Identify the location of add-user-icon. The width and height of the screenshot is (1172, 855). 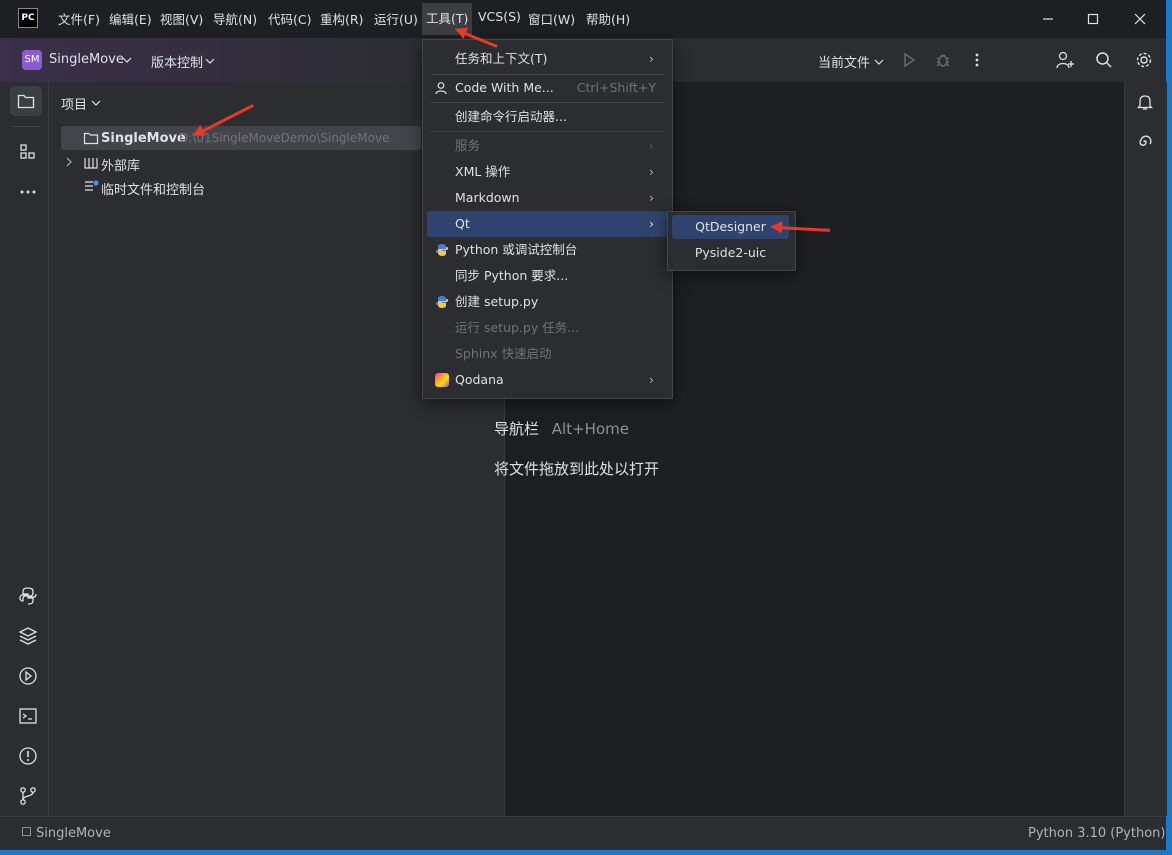
(1065, 60).